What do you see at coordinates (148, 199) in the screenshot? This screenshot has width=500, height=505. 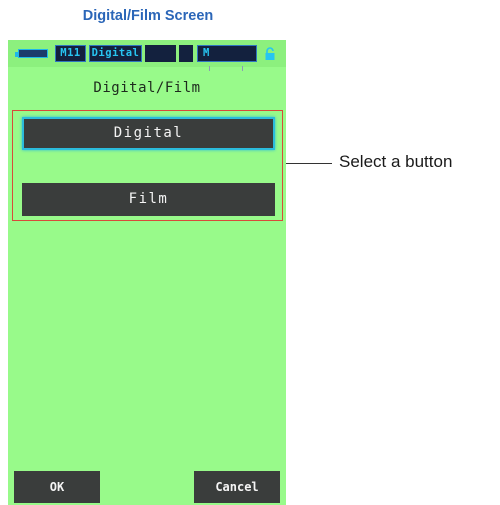 I see `film-button: Film` at bounding box center [148, 199].